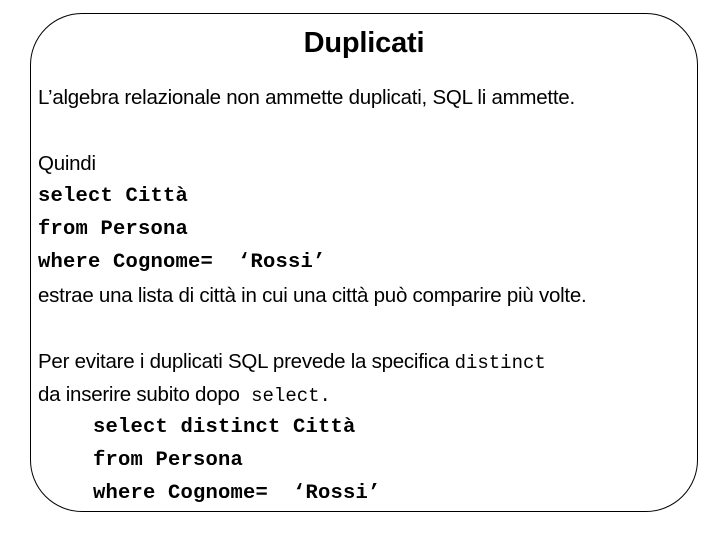  I want to click on quindi-label: Quindi, so click(67, 163).